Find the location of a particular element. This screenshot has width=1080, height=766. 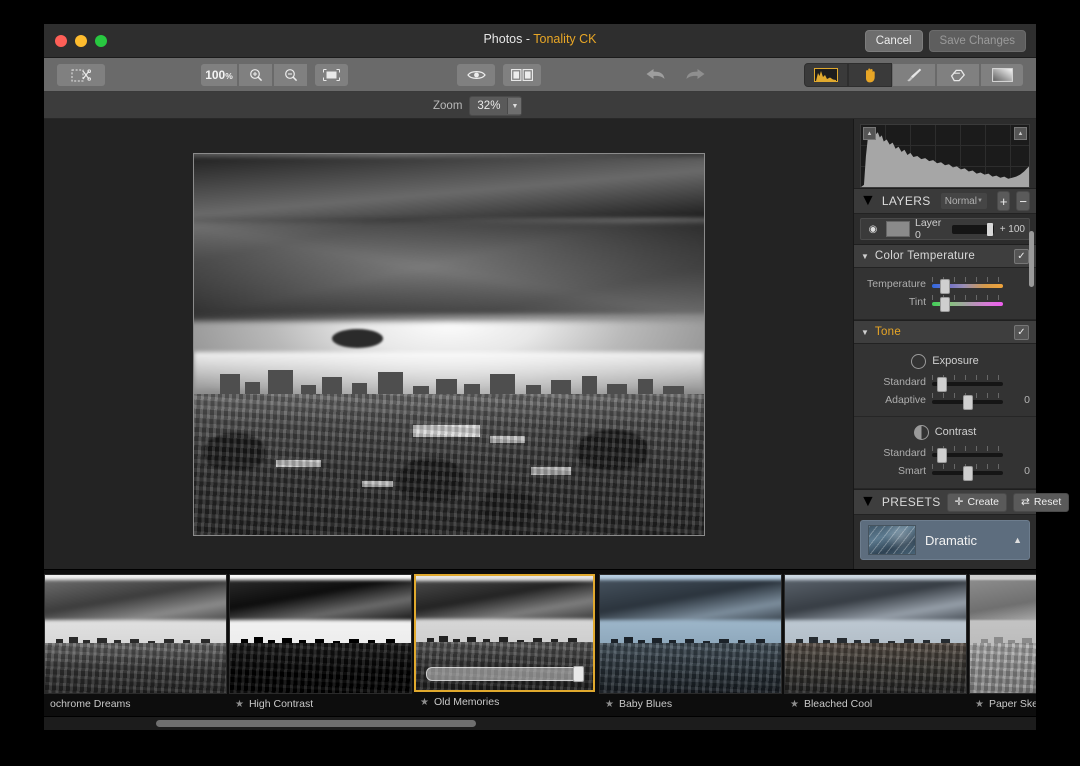

eye-icon: ◉ is located at coordinates (873, 229).